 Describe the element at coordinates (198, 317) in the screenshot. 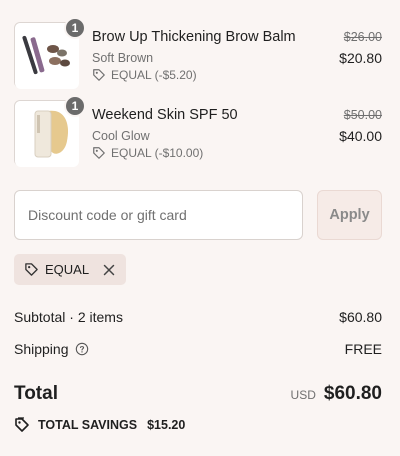

I see `subtotal-row: Subtotal · 2 items $60.80` at that location.